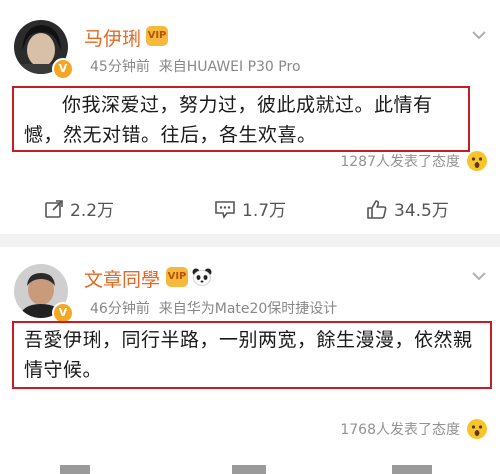 The image size is (500, 474). What do you see at coordinates (202, 277) in the screenshot?
I see `panda-icon` at bounding box center [202, 277].